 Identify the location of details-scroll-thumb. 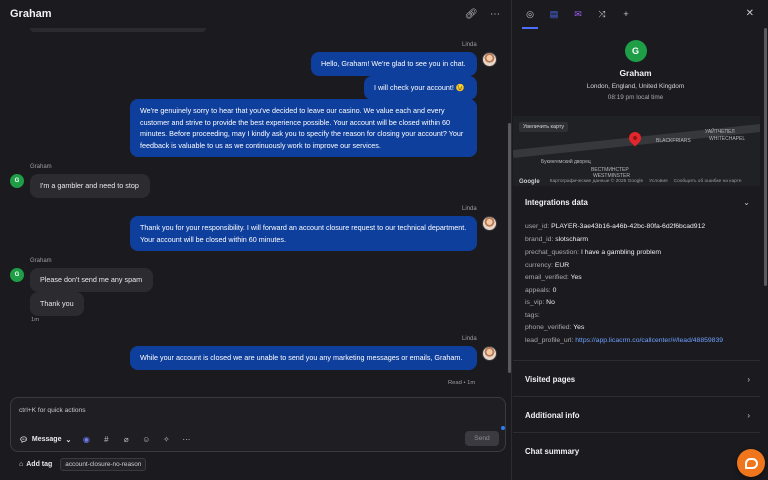
(765, 157).